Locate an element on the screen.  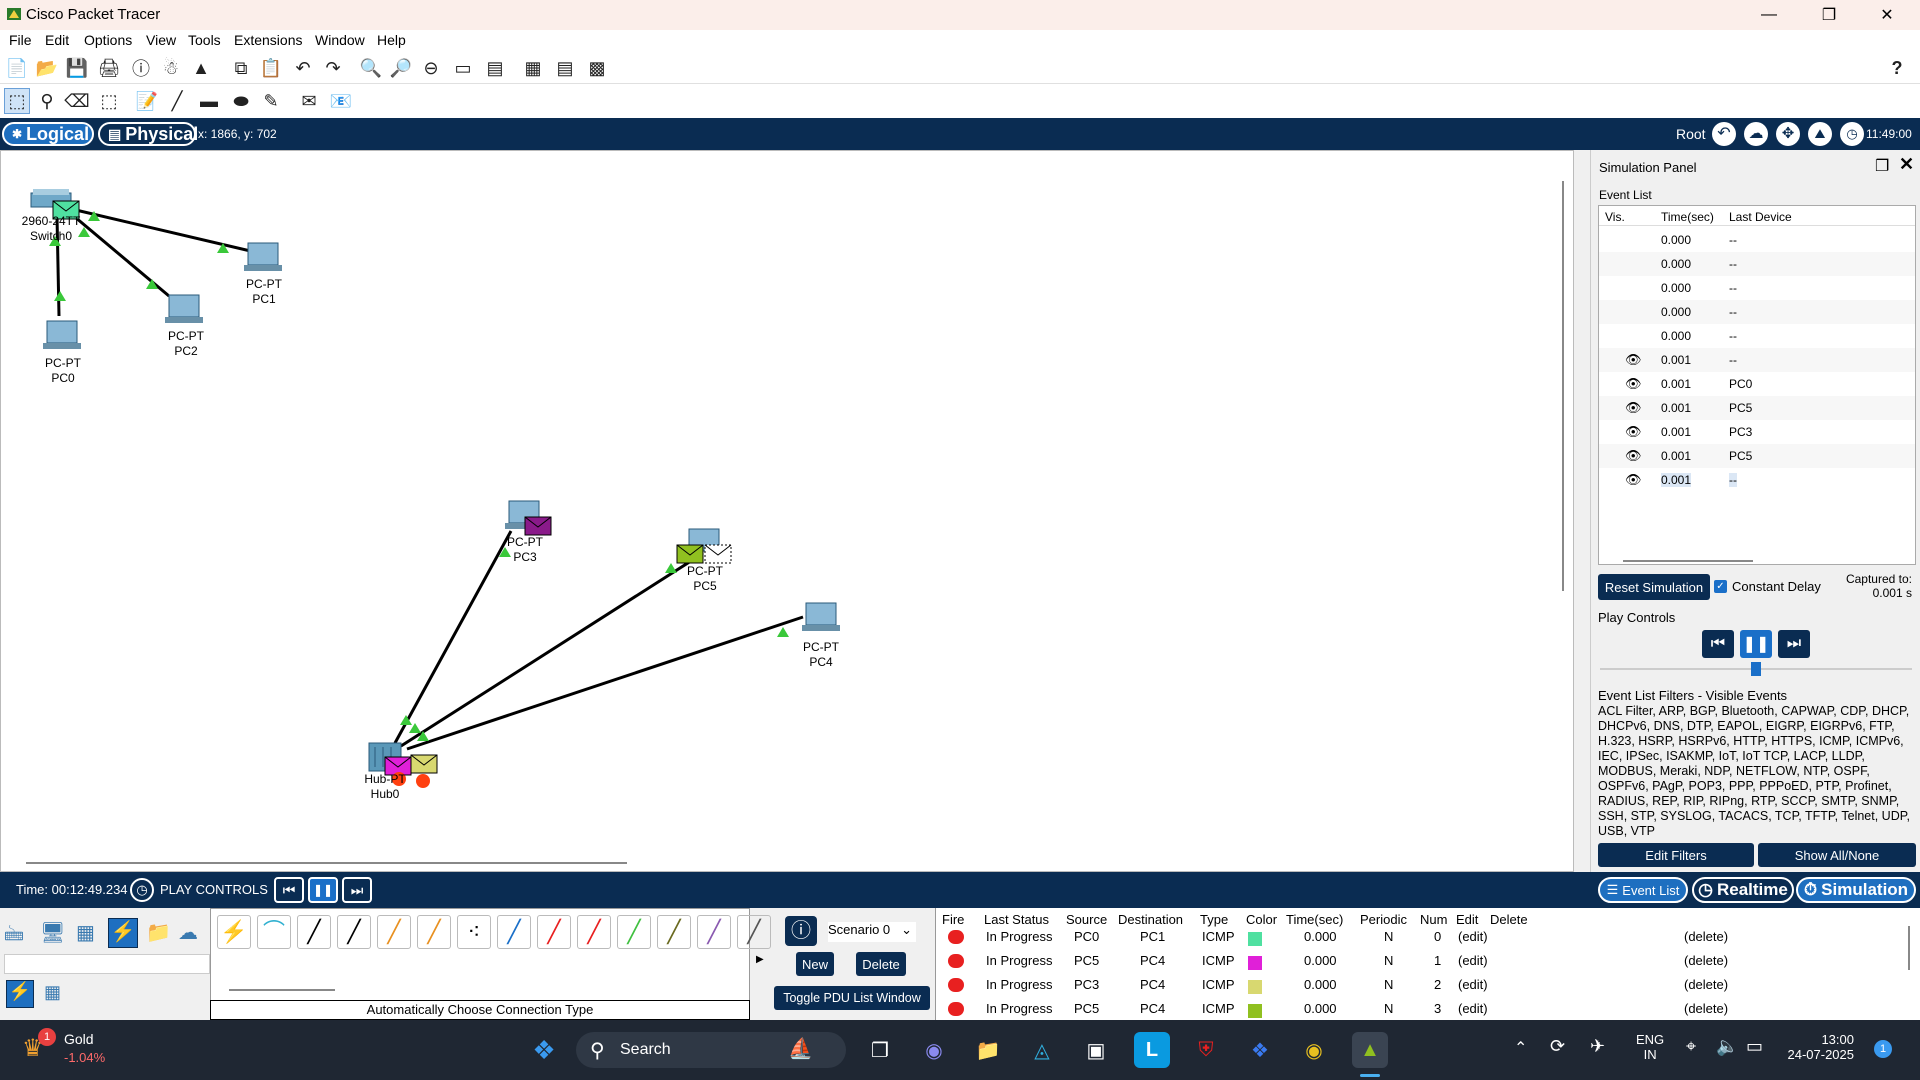
end-devices-icon: 🖥 is located at coordinates (53, 933).